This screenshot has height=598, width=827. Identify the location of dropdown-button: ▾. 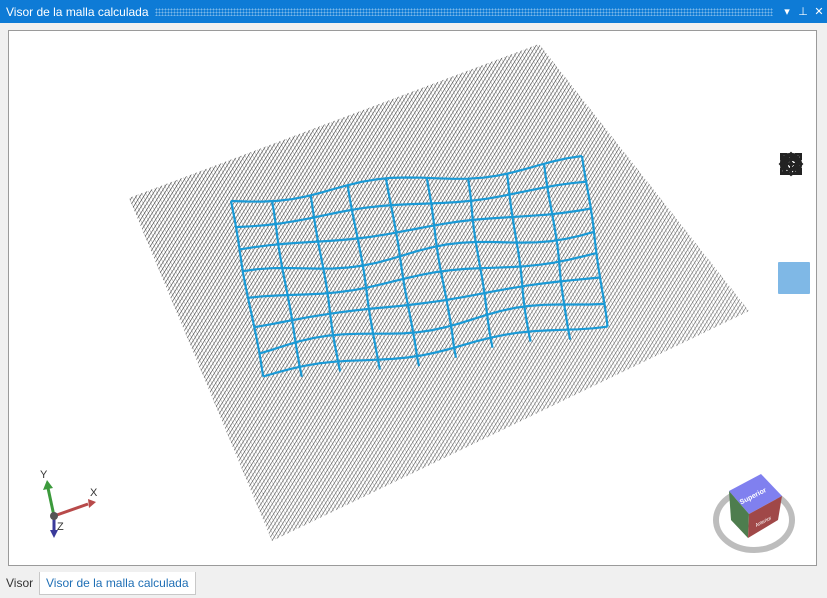
(787, 11).